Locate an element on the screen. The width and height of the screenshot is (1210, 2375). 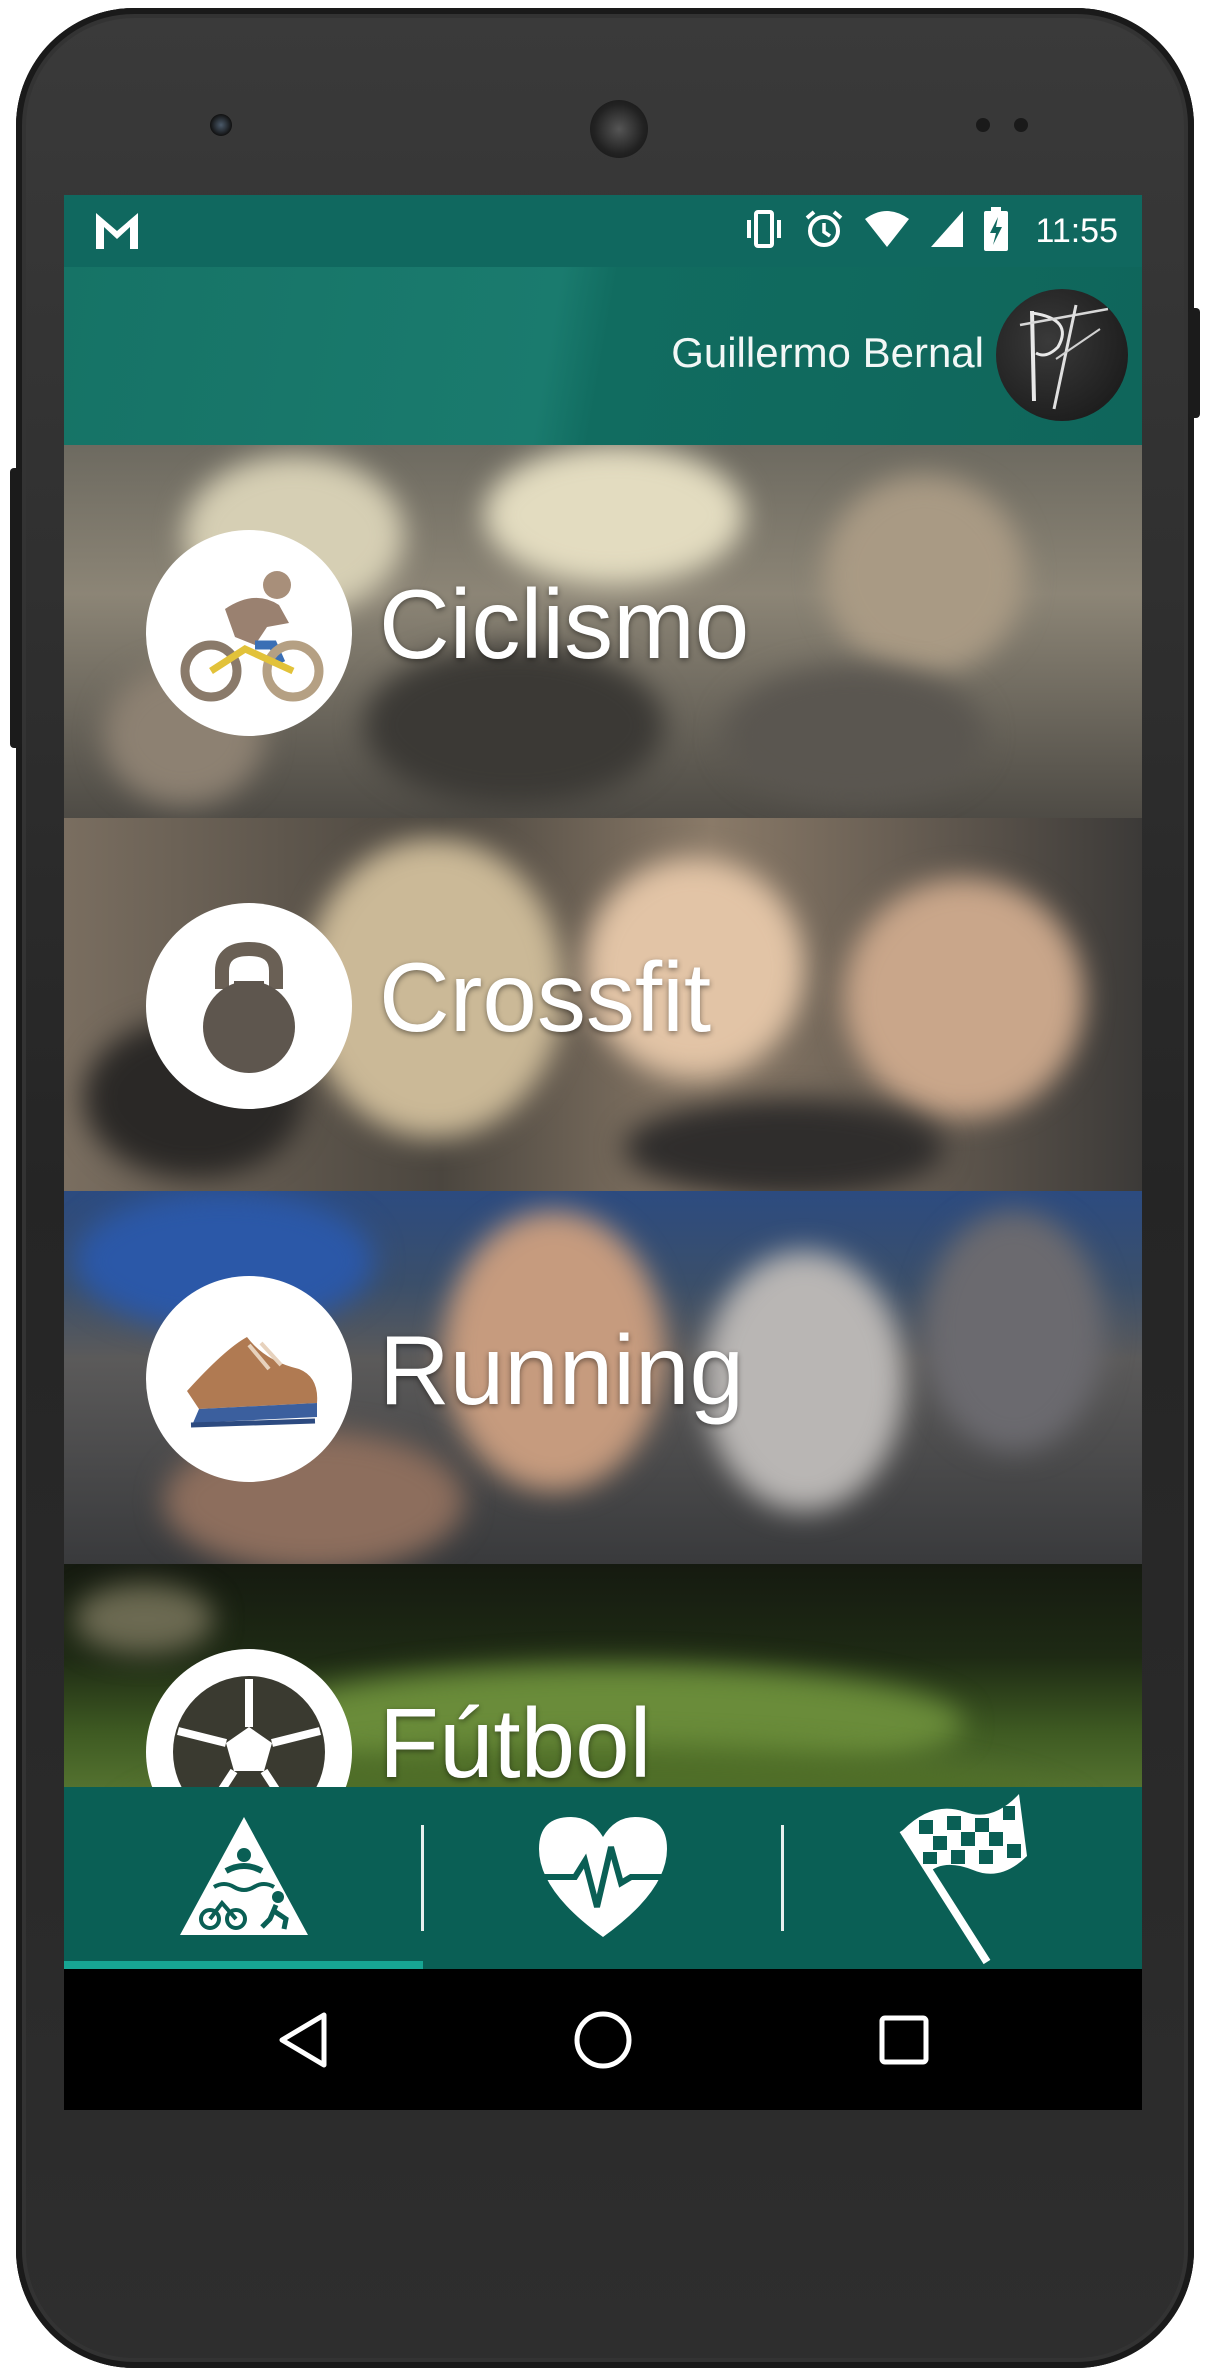
battery-charging-icon is located at coordinates (996, 231).